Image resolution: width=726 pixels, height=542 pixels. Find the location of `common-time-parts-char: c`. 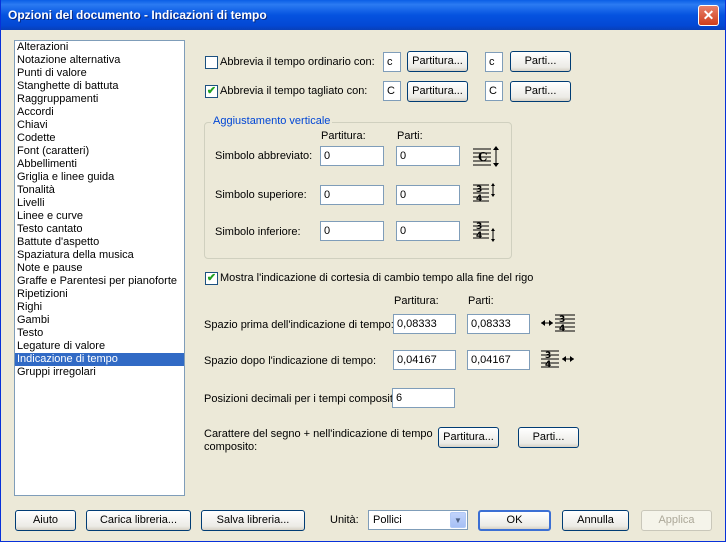

common-time-parts-char: c is located at coordinates (494, 62).